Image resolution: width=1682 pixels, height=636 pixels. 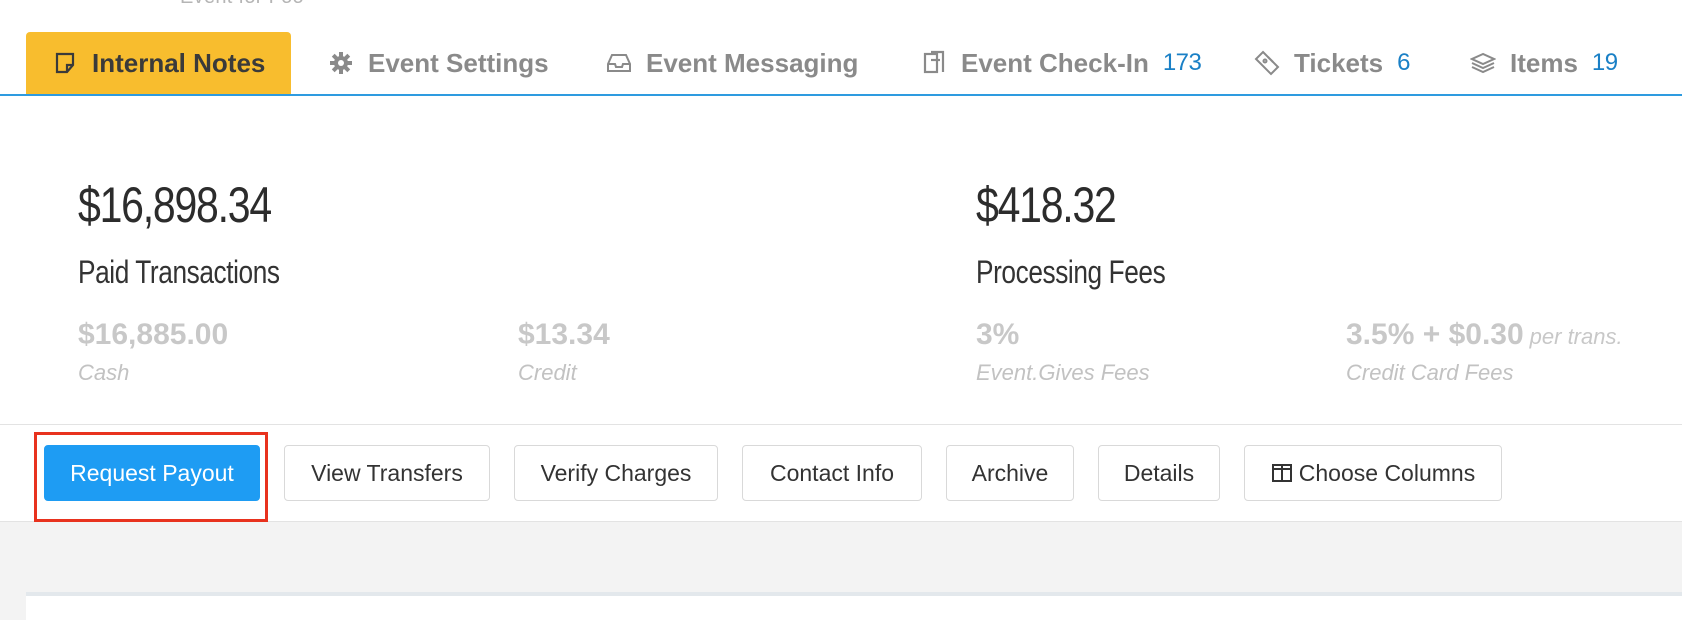 I want to click on processing-fees-total: $418.32, so click(x=1046, y=205).